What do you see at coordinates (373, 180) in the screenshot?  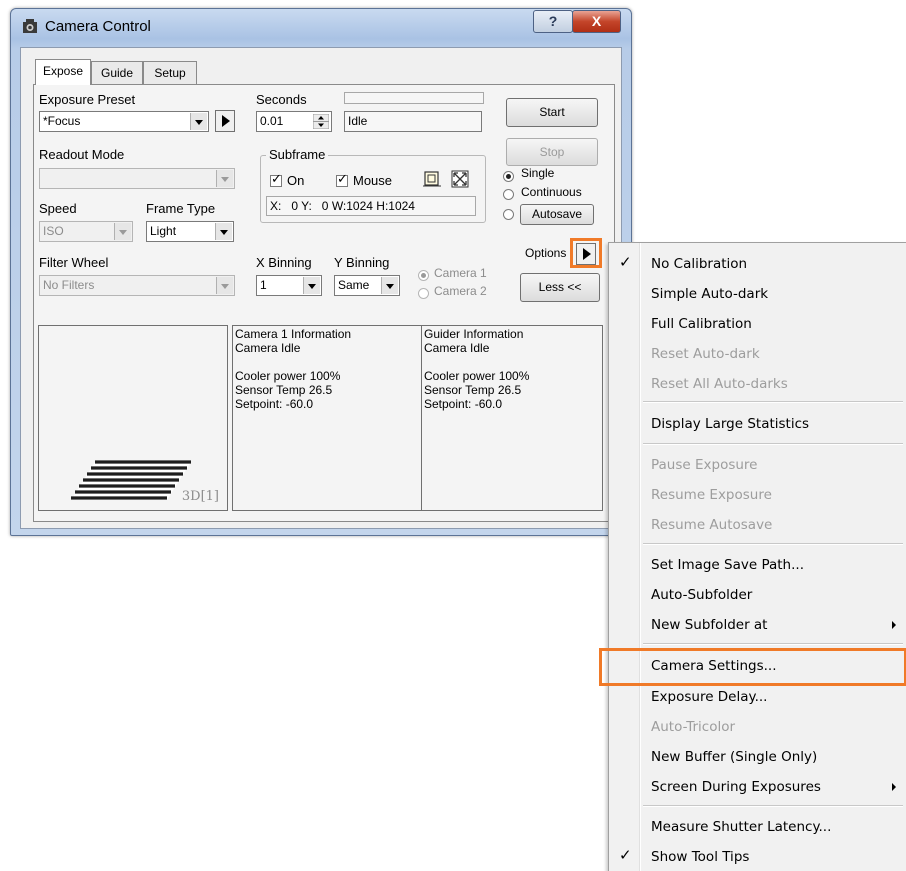 I see `subframe-mouse-label: Mouse` at bounding box center [373, 180].